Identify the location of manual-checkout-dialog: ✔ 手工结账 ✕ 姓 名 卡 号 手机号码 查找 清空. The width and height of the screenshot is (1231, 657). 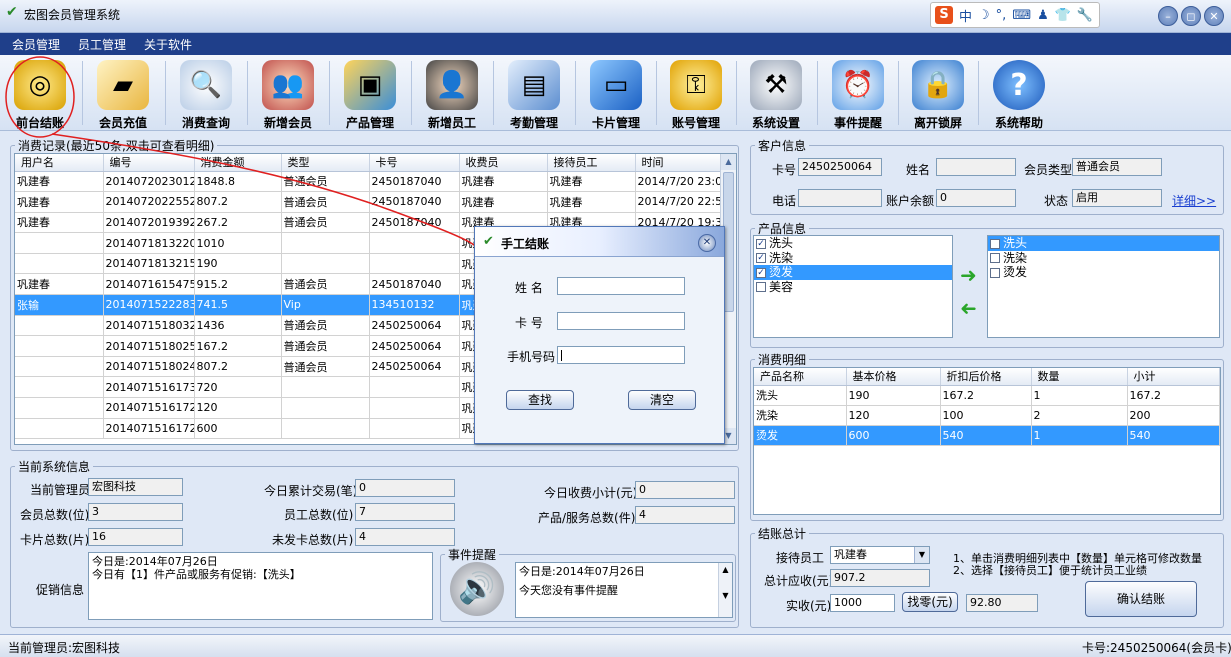
(599, 335).